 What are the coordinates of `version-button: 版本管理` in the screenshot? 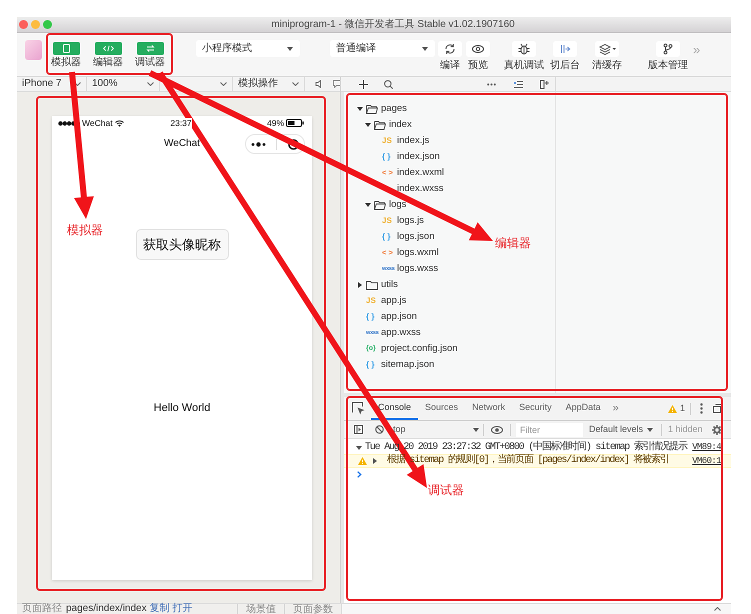 It's located at (668, 56).